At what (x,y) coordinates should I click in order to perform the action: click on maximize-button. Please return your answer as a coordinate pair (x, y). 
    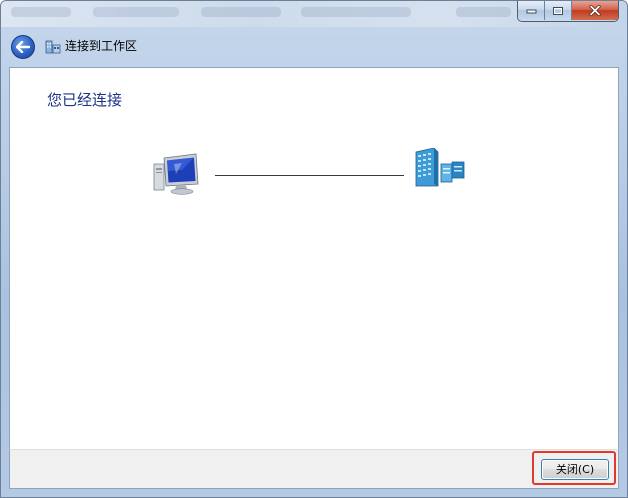
    Looking at the image, I should click on (558, 10).